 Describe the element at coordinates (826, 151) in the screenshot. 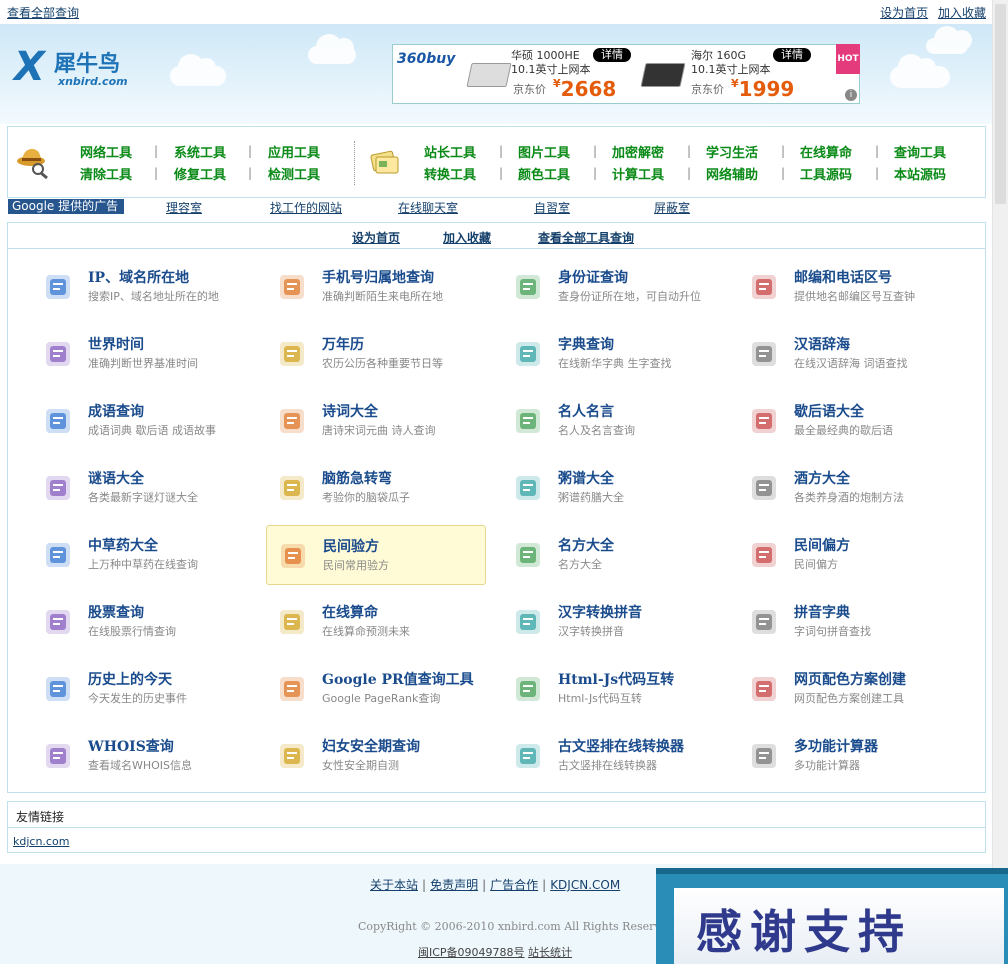

I see `nav-fortune: 在线算命` at that location.